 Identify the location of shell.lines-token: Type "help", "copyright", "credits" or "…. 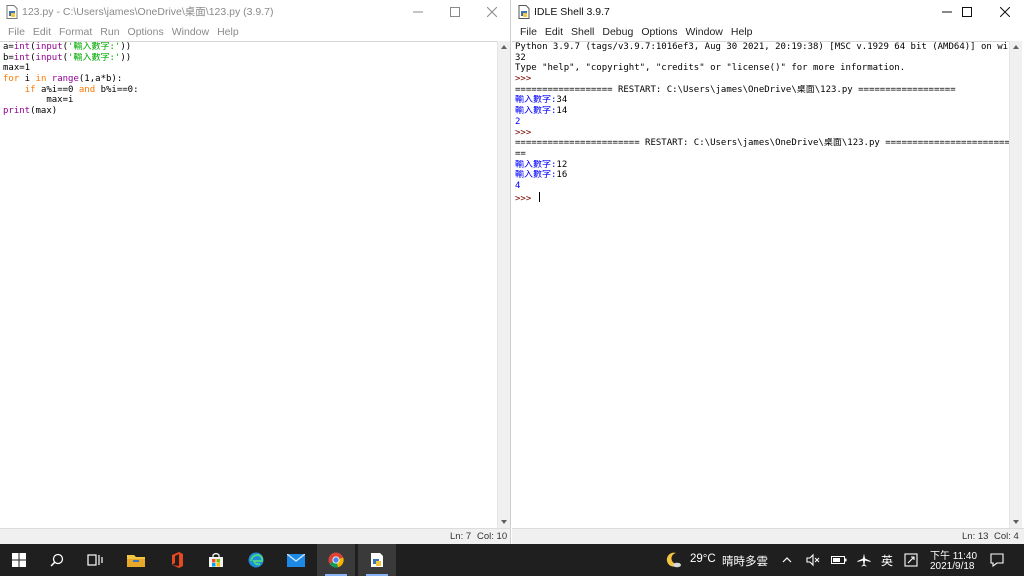
(710, 68).